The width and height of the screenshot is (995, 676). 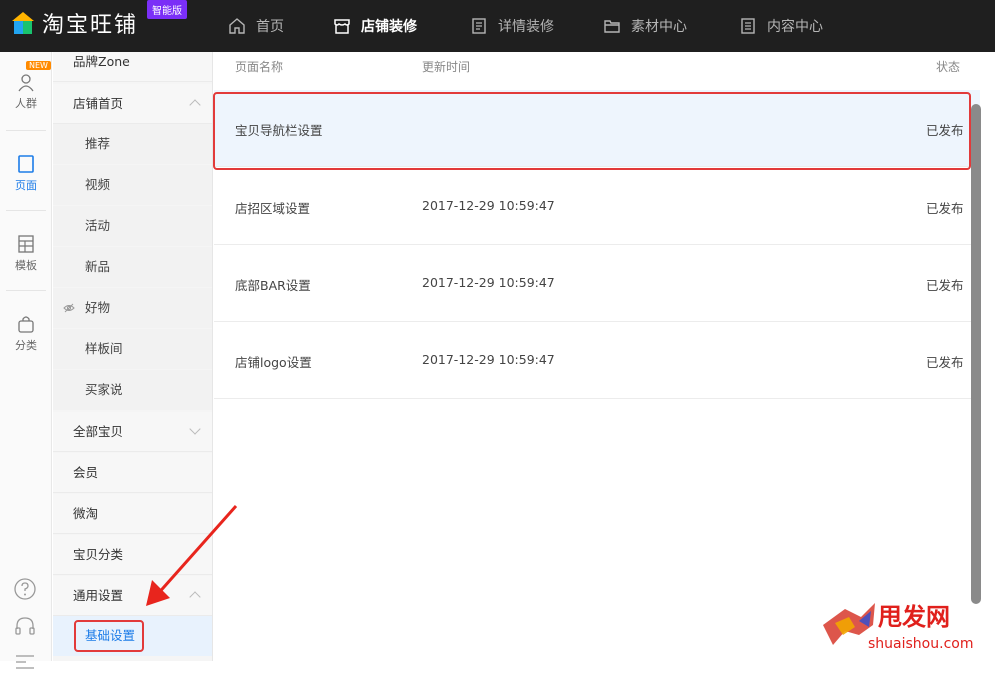 What do you see at coordinates (98, 595) in the screenshot?
I see `sidebar-item-label: 通用设置` at bounding box center [98, 595].